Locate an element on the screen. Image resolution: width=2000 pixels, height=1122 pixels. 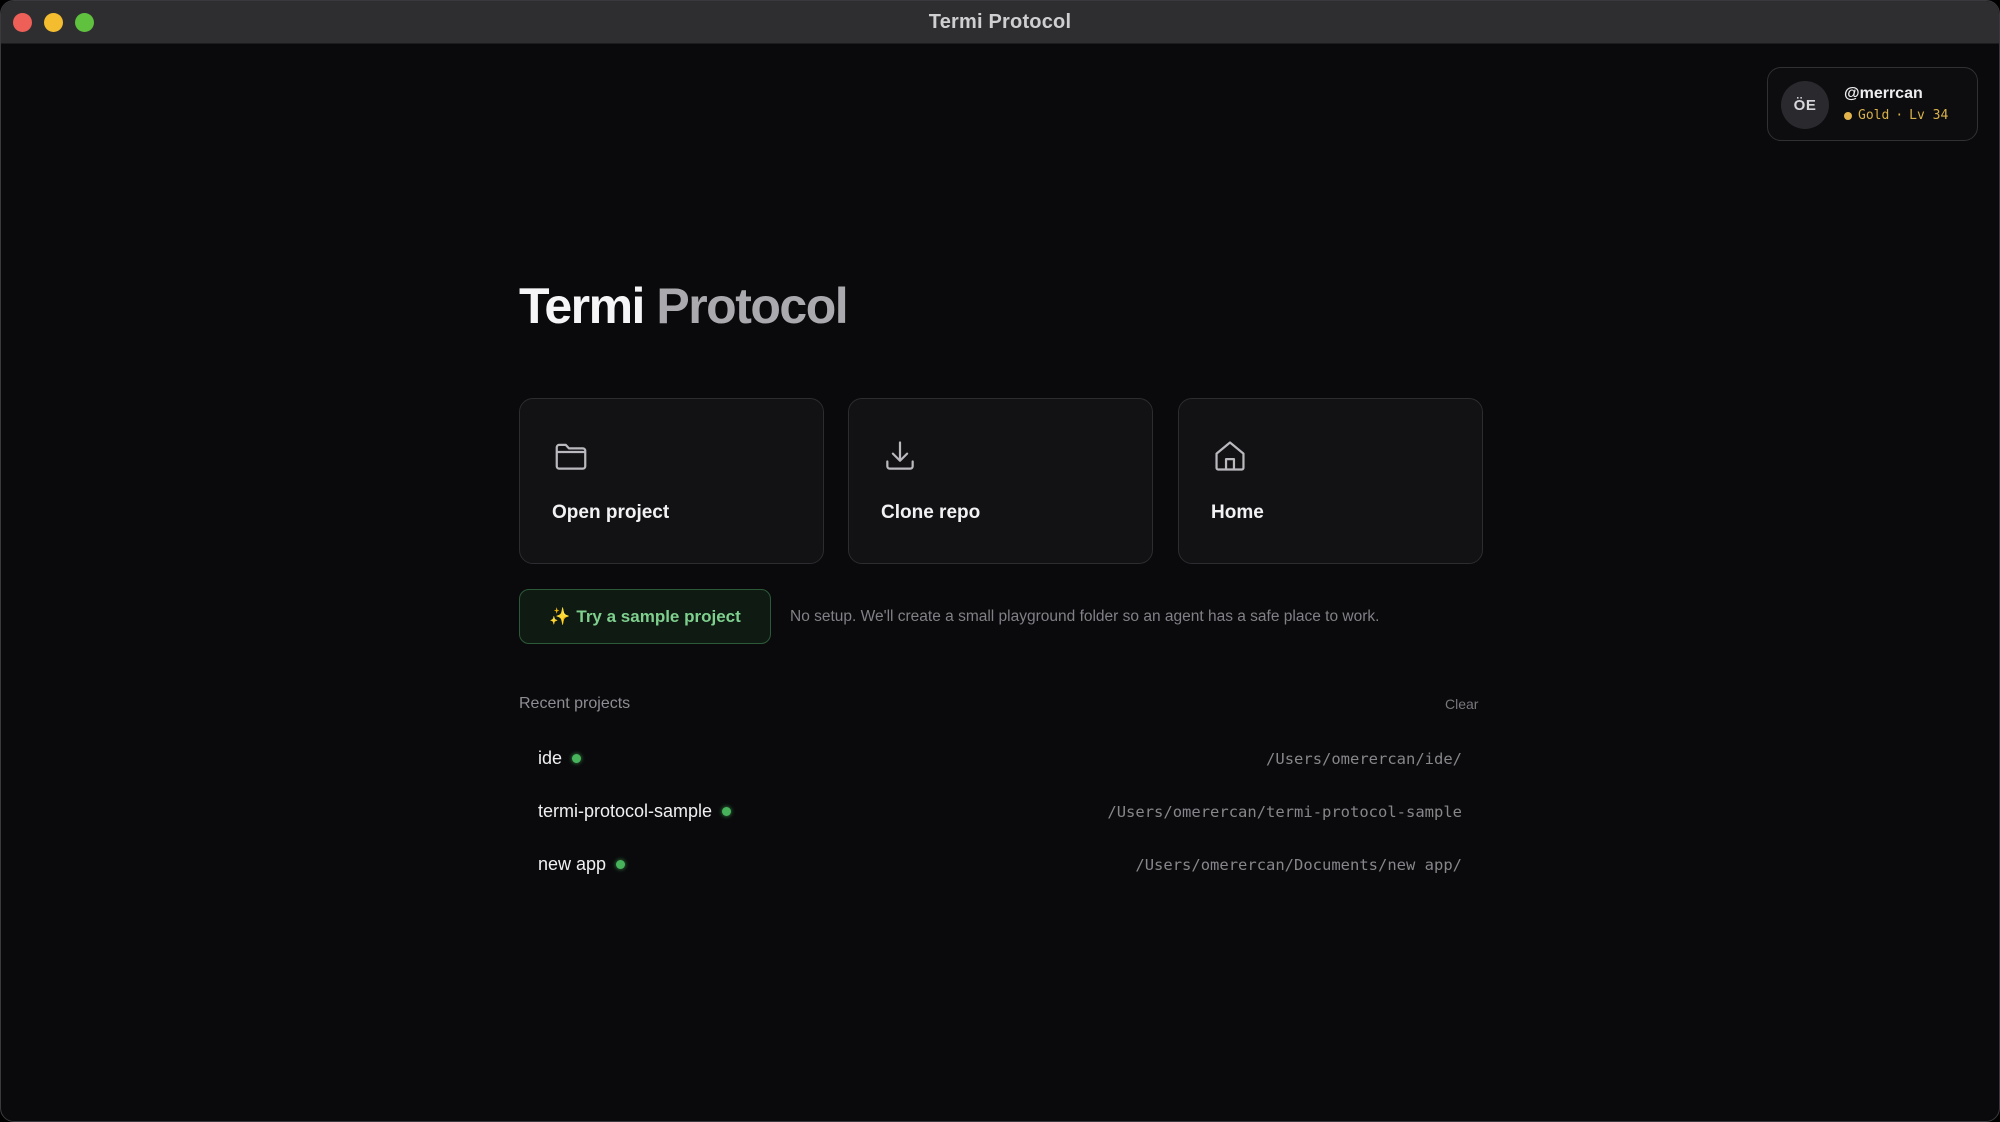
project-name: ide is located at coordinates (560, 758).